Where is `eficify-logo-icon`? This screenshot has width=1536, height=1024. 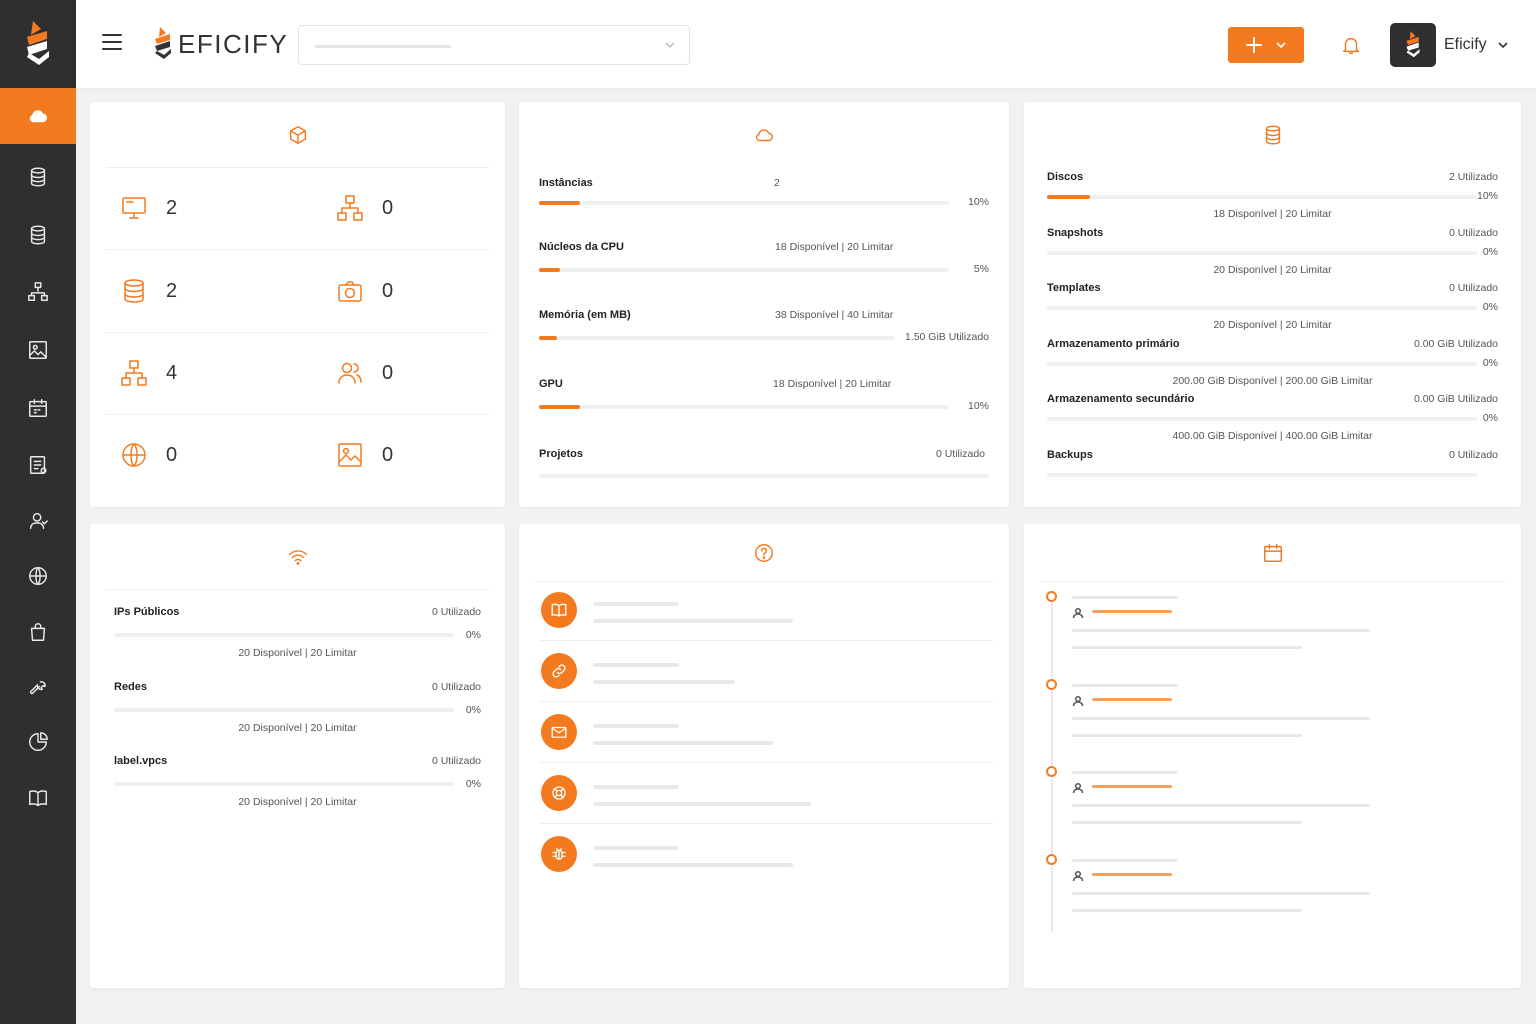
eficify-logo-icon is located at coordinates (163, 43).